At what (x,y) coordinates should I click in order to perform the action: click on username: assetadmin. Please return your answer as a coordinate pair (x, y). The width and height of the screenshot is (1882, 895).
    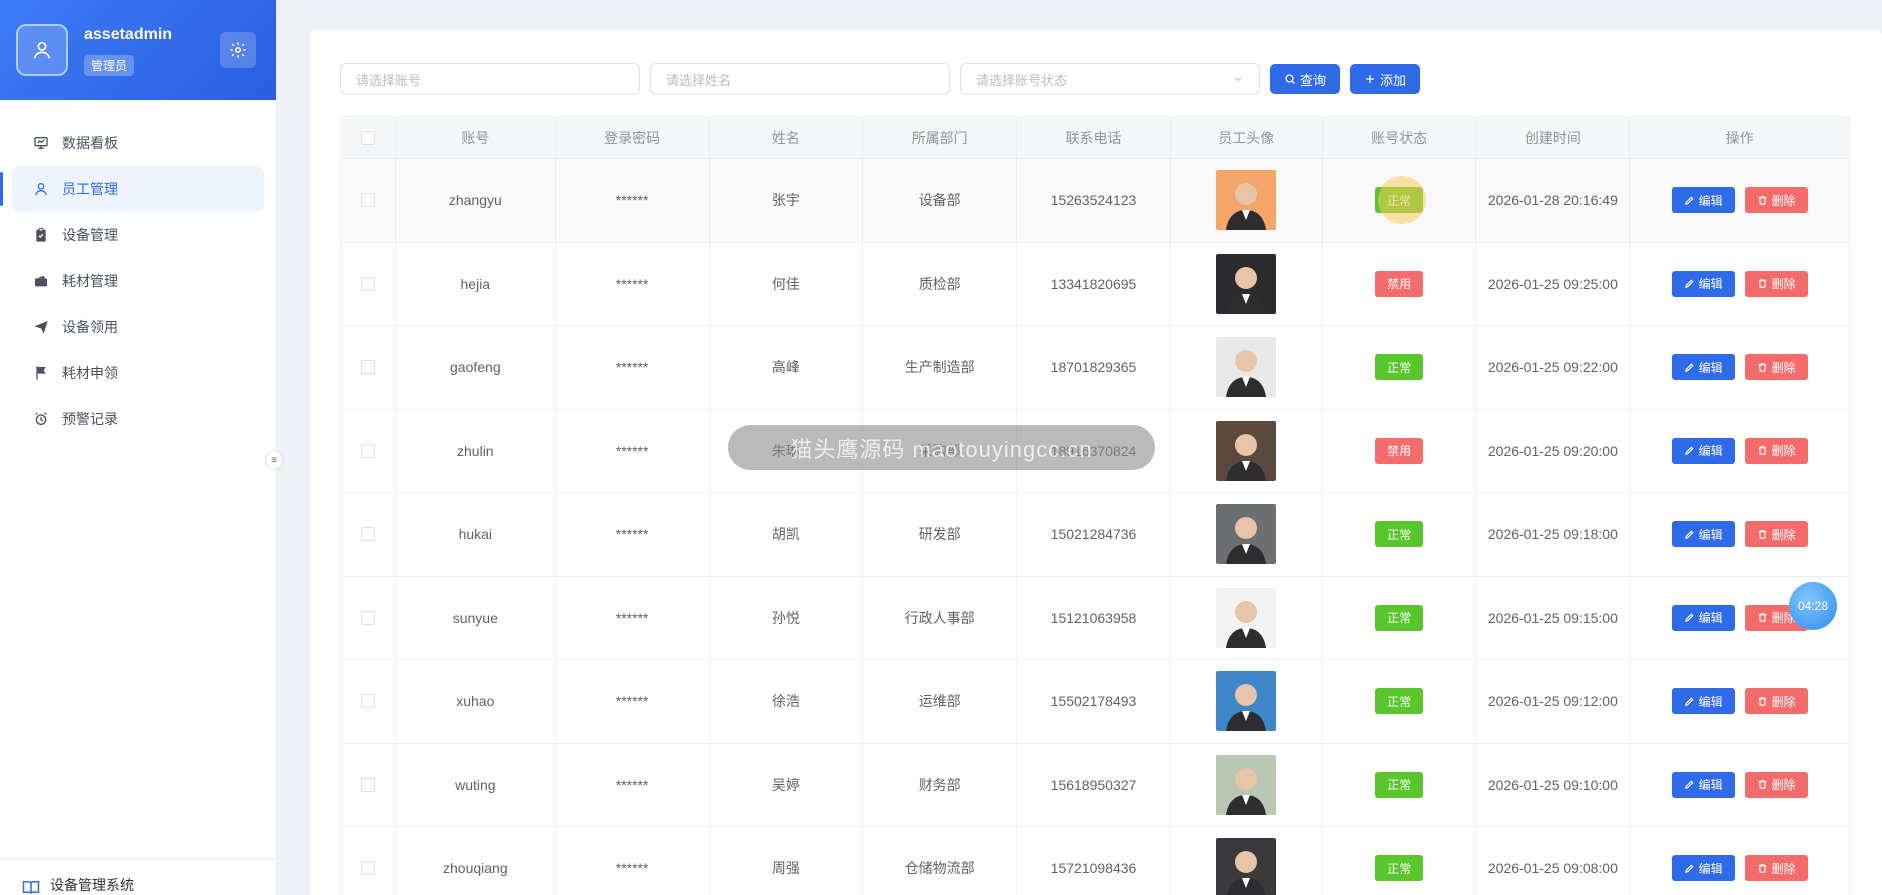
    Looking at the image, I should click on (128, 34).